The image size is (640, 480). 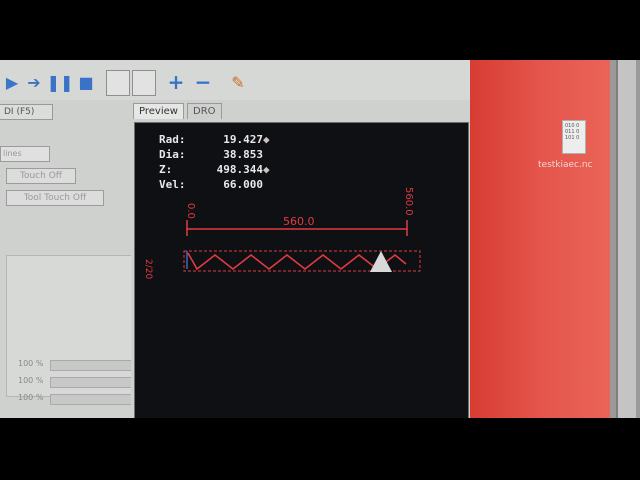 I want to click on toolbar: ▶ ➔ ❚❚ ■ + − ✎, so click(x=235, y=80).